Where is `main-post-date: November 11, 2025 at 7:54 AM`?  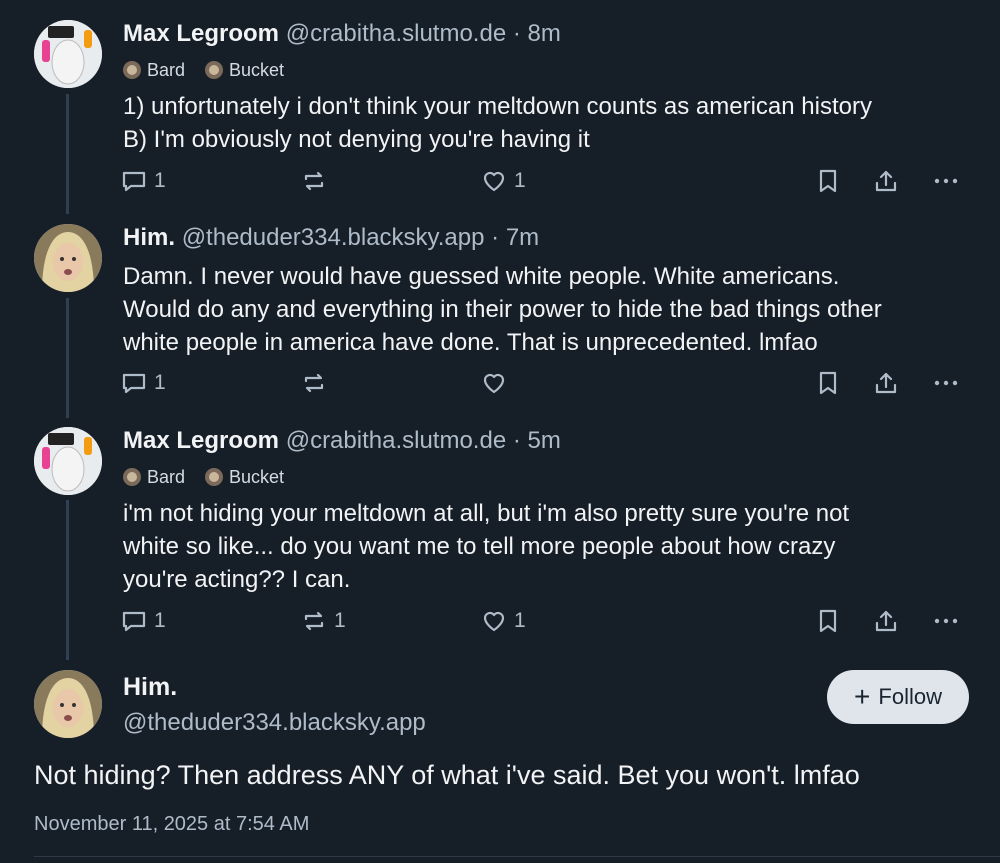
main-post-date: November 11, 2025 at 7:54 AM is located at coordinates (171, 824).